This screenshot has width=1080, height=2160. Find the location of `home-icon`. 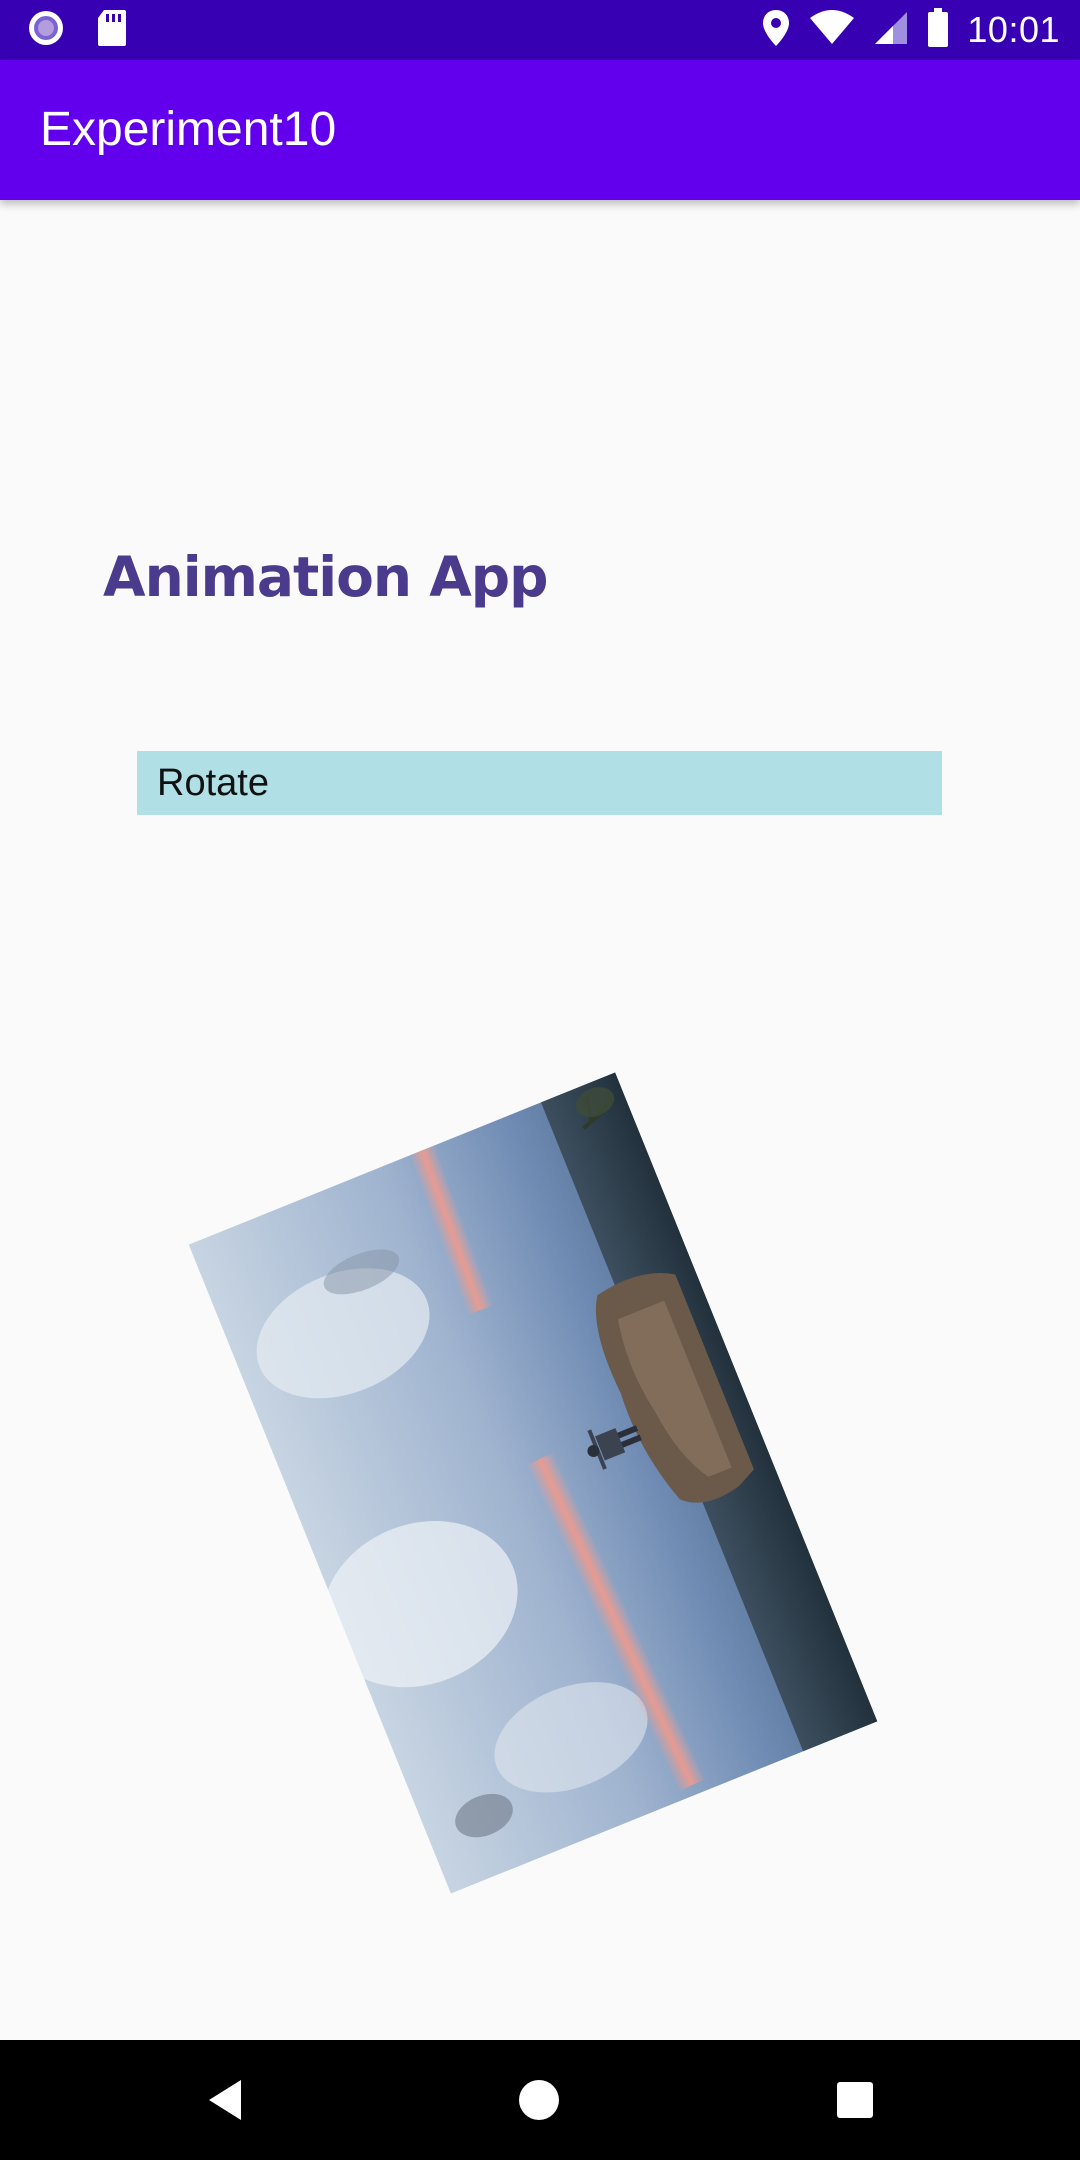

home-icon is located at coordinates (539, 2100).